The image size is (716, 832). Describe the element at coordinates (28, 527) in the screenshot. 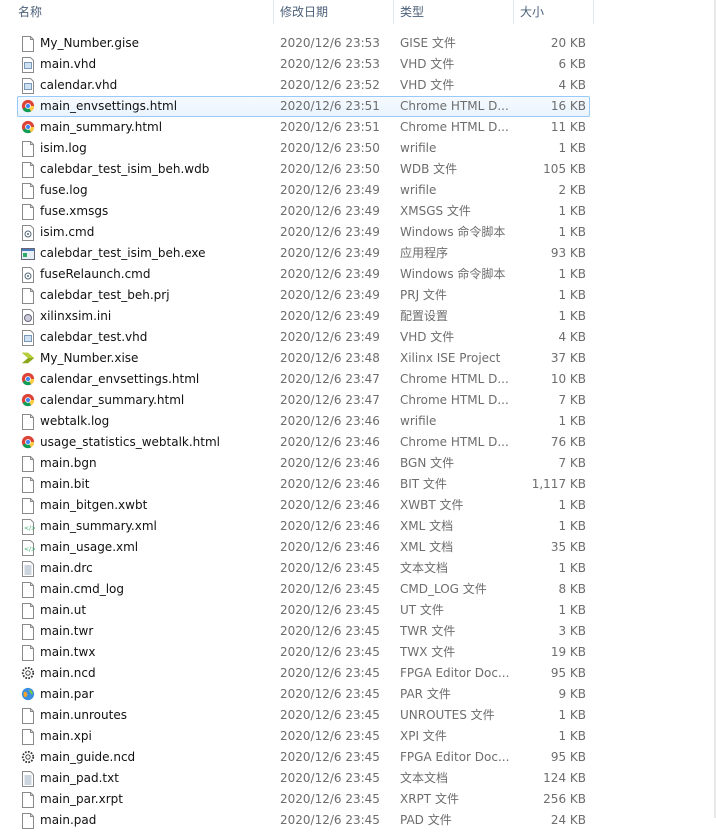

I see `xml-file-icon: </>` at that location.